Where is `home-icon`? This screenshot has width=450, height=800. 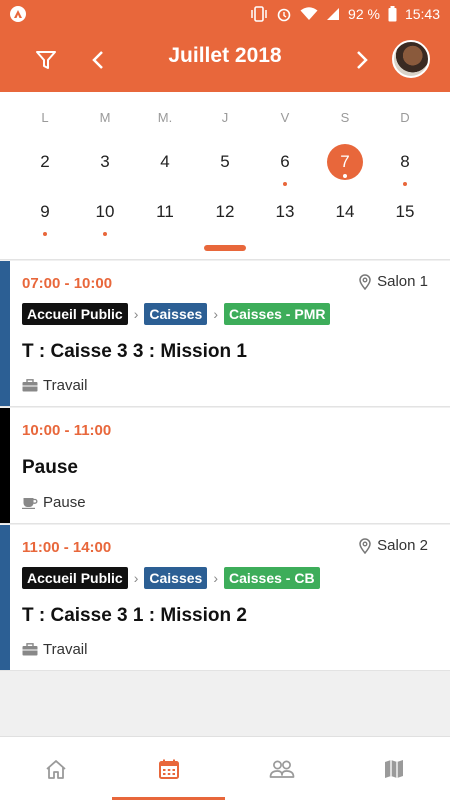 home-icon is located at coordinates (56, 769).